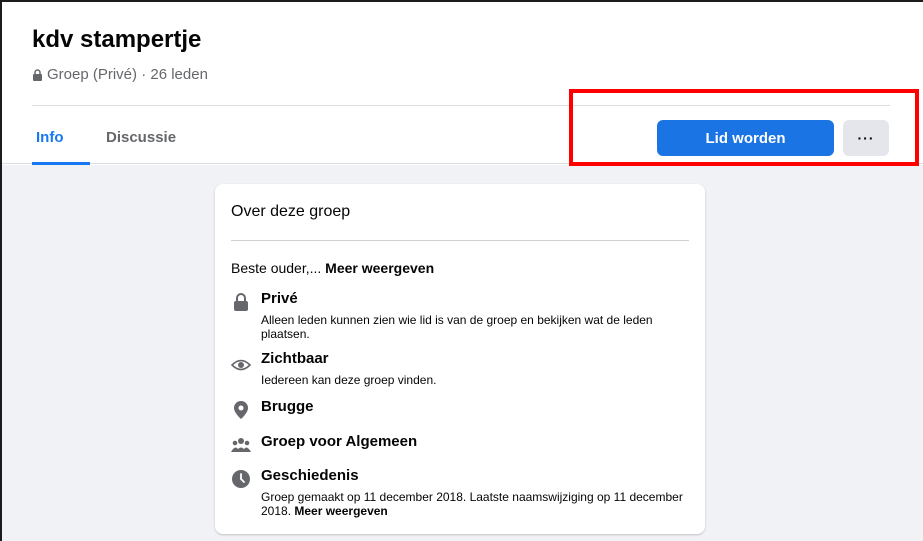  I want to click on highlight-annotation-box, so click(744, 127).